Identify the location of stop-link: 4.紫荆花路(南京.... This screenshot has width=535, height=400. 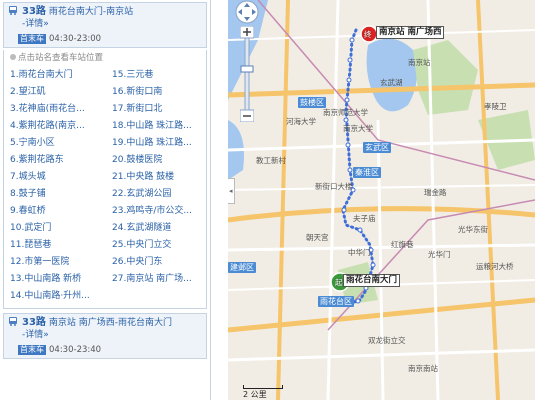
(61, 126).